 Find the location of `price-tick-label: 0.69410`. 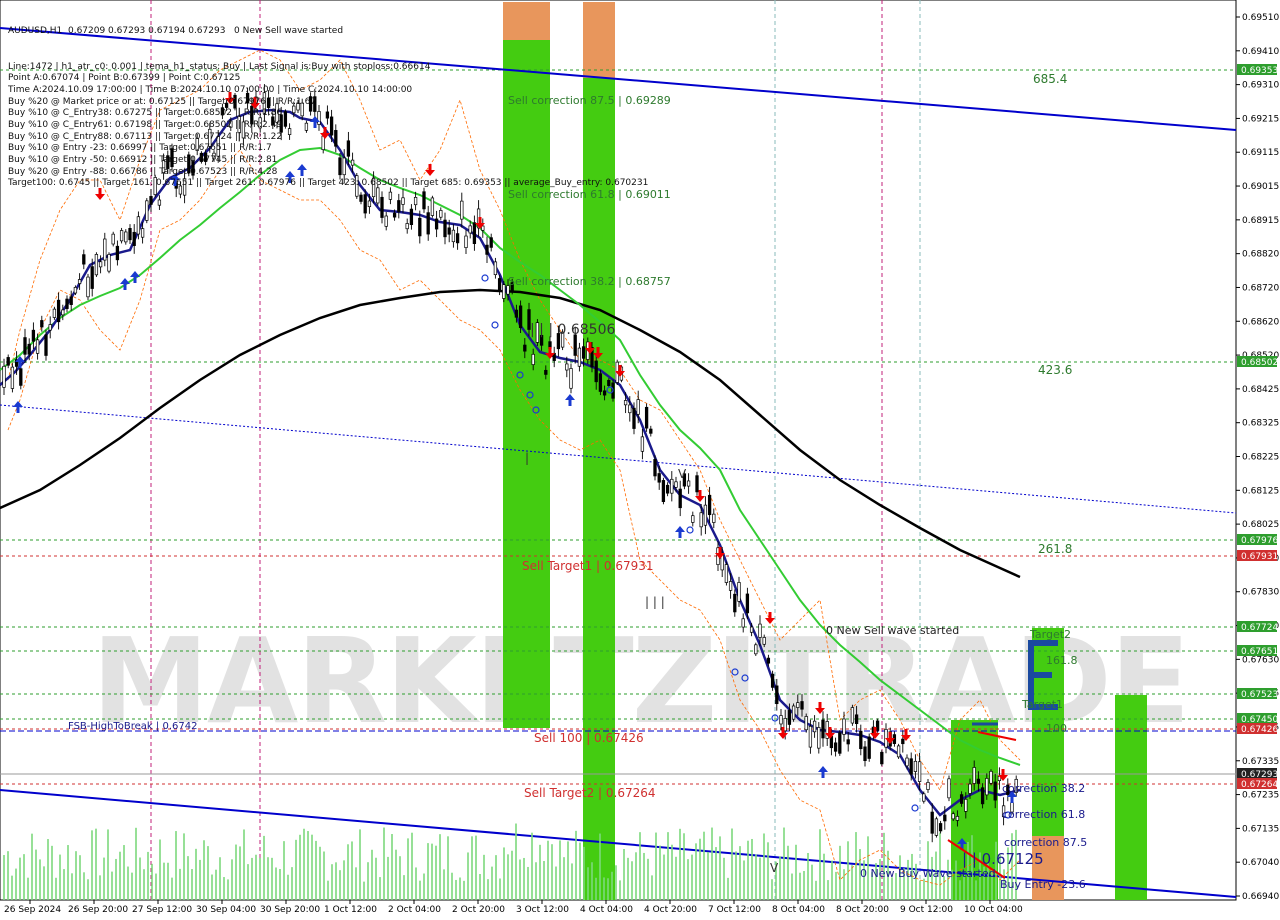

price-tick-label: 0.69410 is located at coordinates (1260, 52).